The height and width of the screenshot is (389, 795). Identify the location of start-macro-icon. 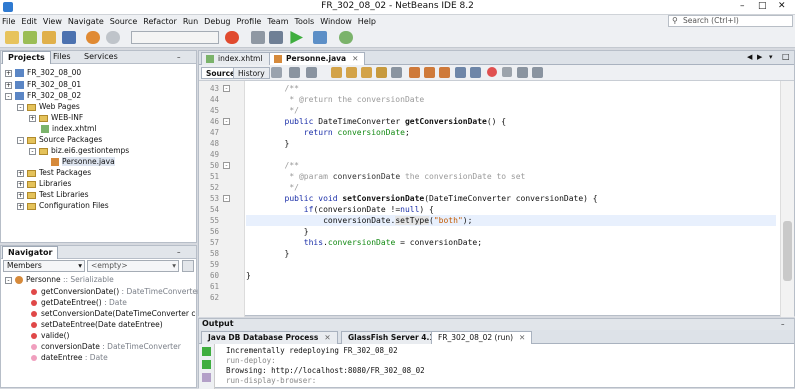
(492, 72).